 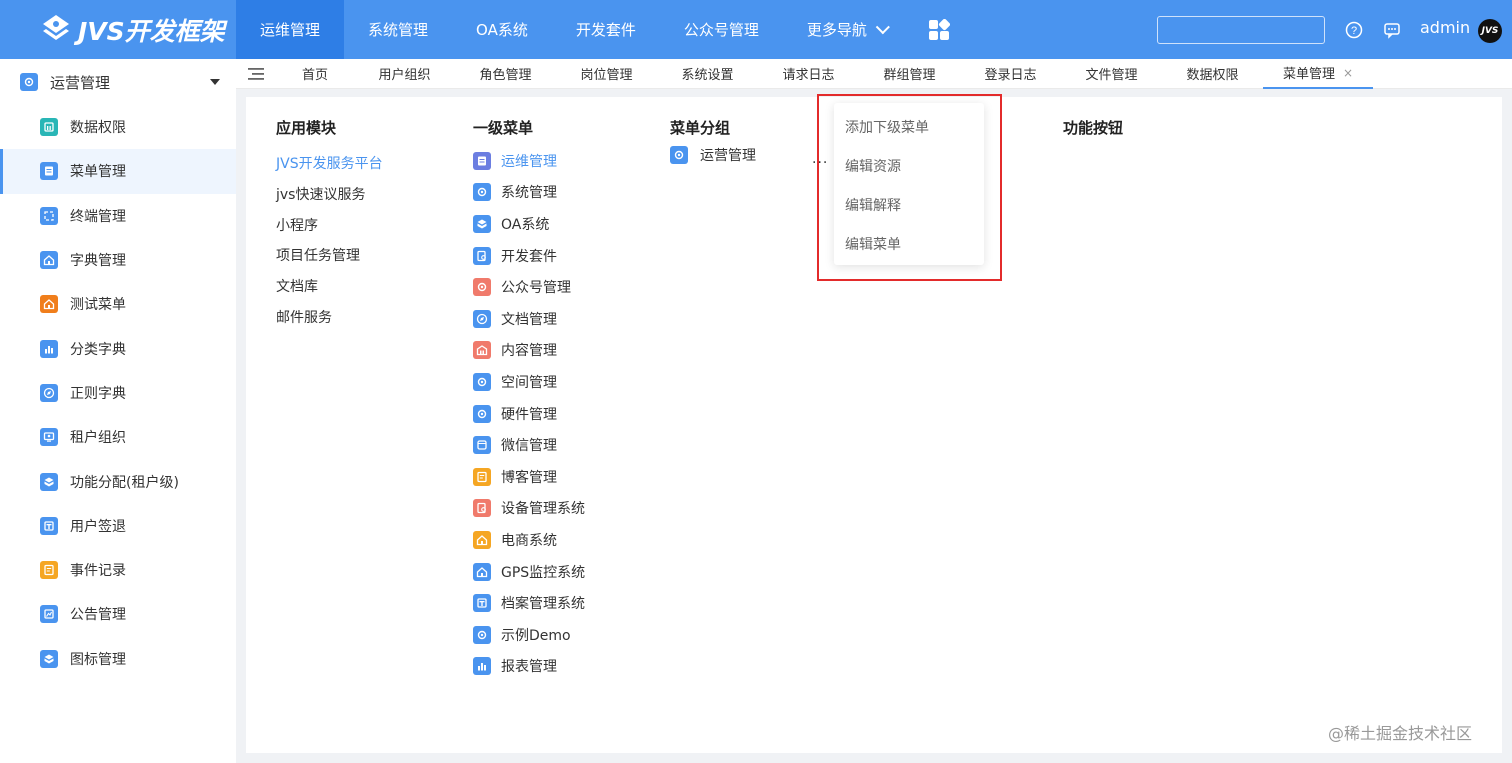 What do you see at coordinates (563, 351) in the screenshot?
I see `menu-item: 内容管理` at bounding box center [563, 351].